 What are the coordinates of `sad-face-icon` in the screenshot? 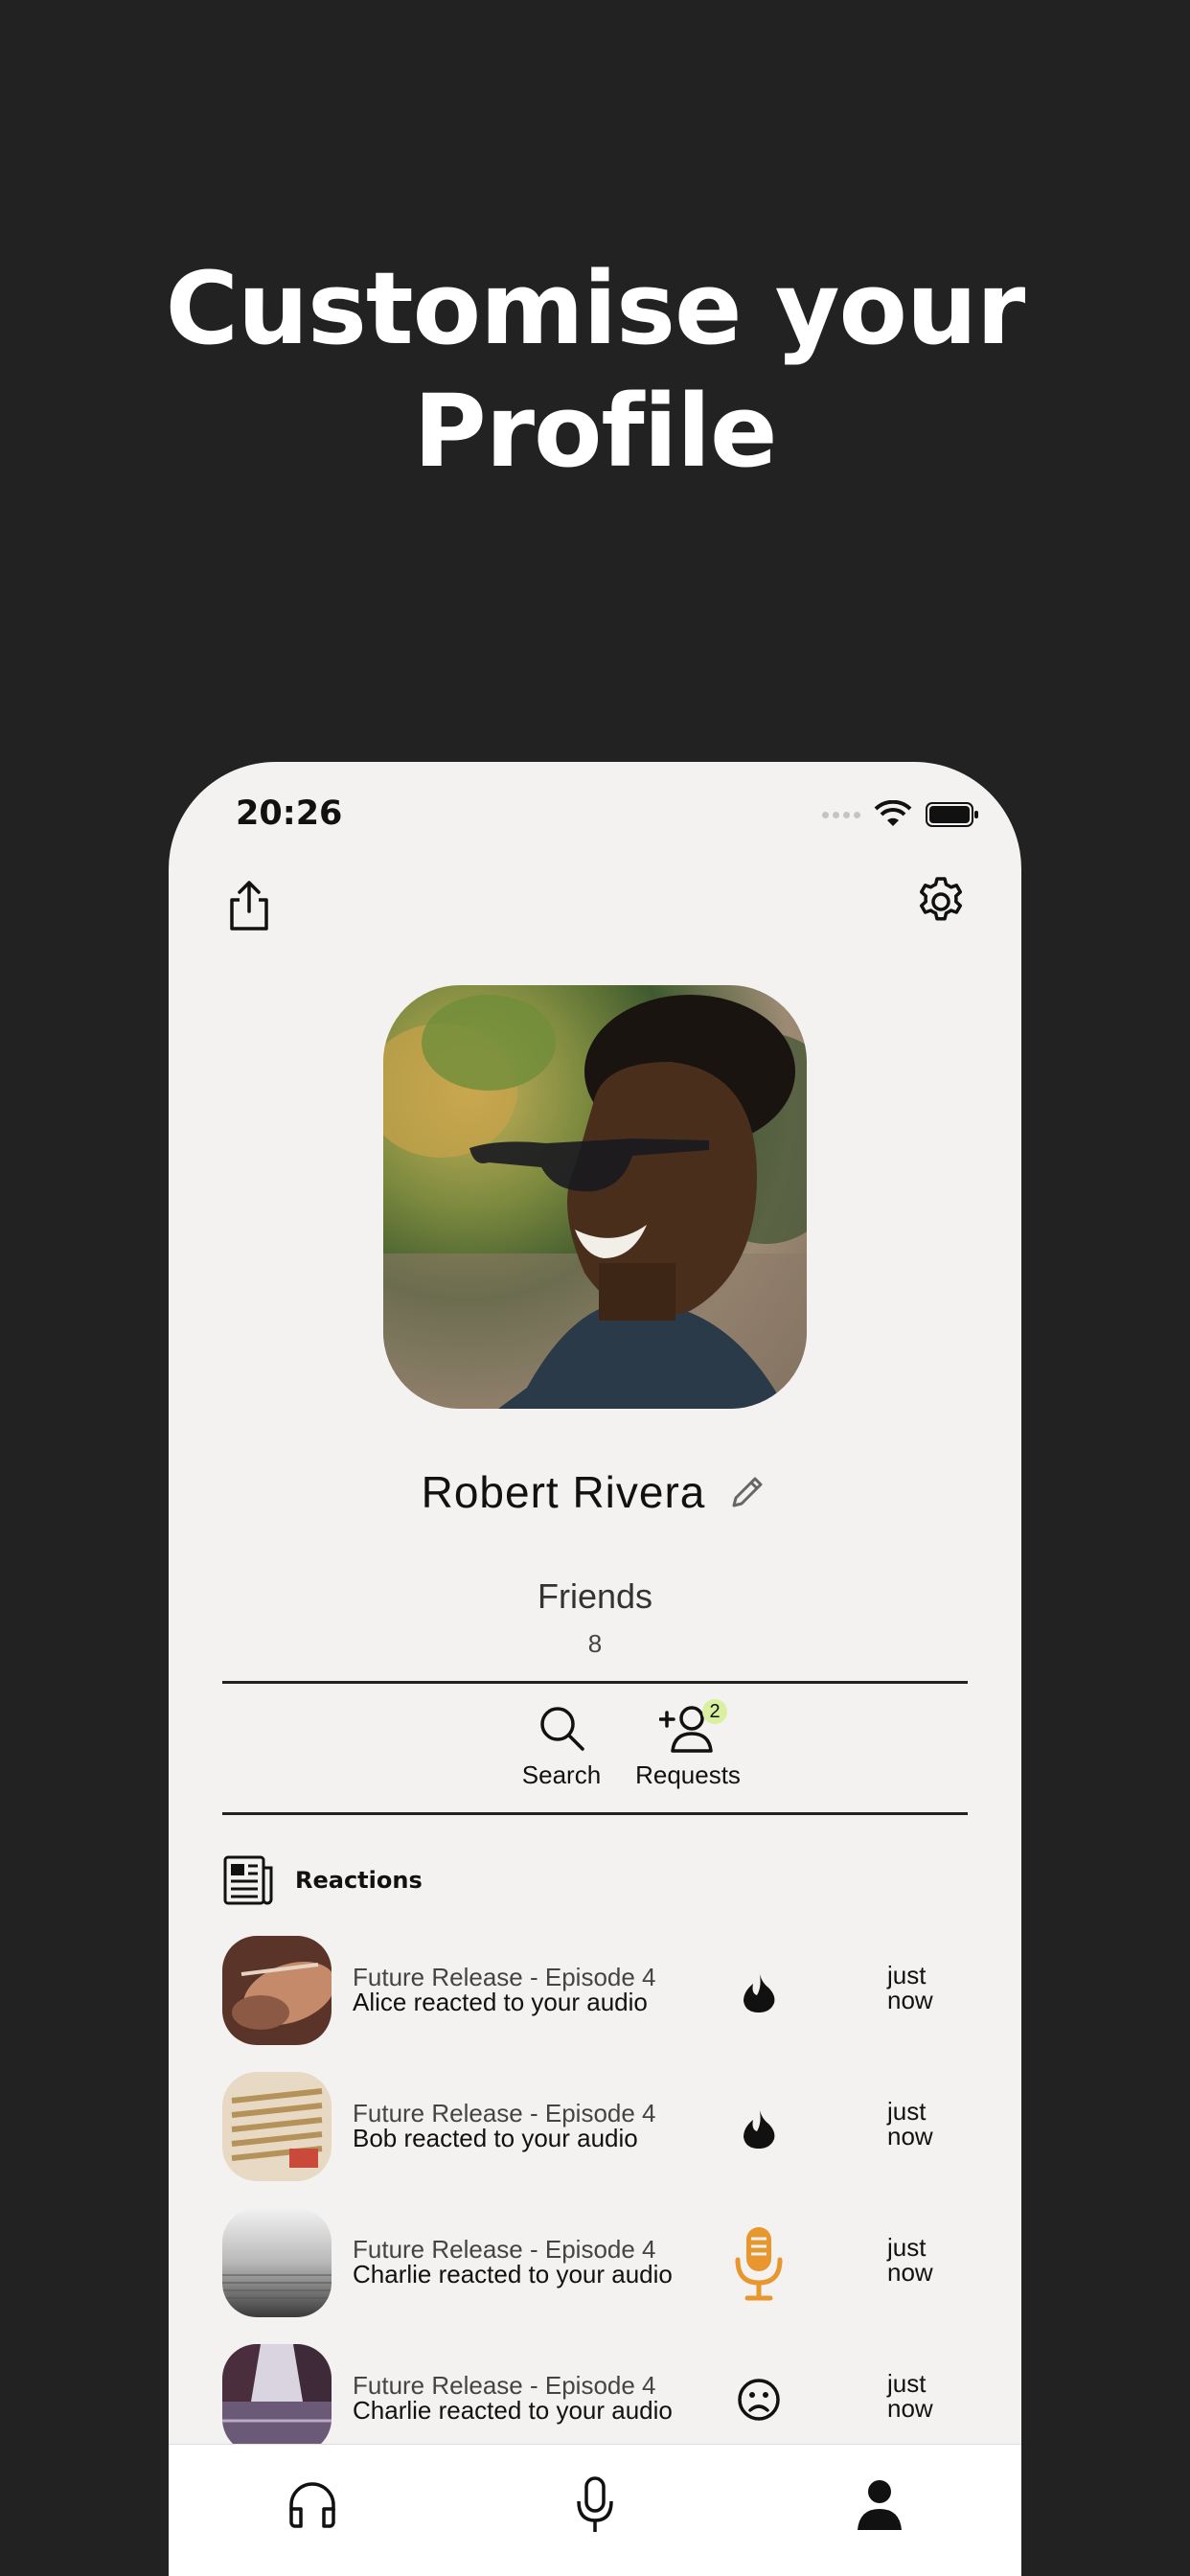 It's located at (759, 2400).